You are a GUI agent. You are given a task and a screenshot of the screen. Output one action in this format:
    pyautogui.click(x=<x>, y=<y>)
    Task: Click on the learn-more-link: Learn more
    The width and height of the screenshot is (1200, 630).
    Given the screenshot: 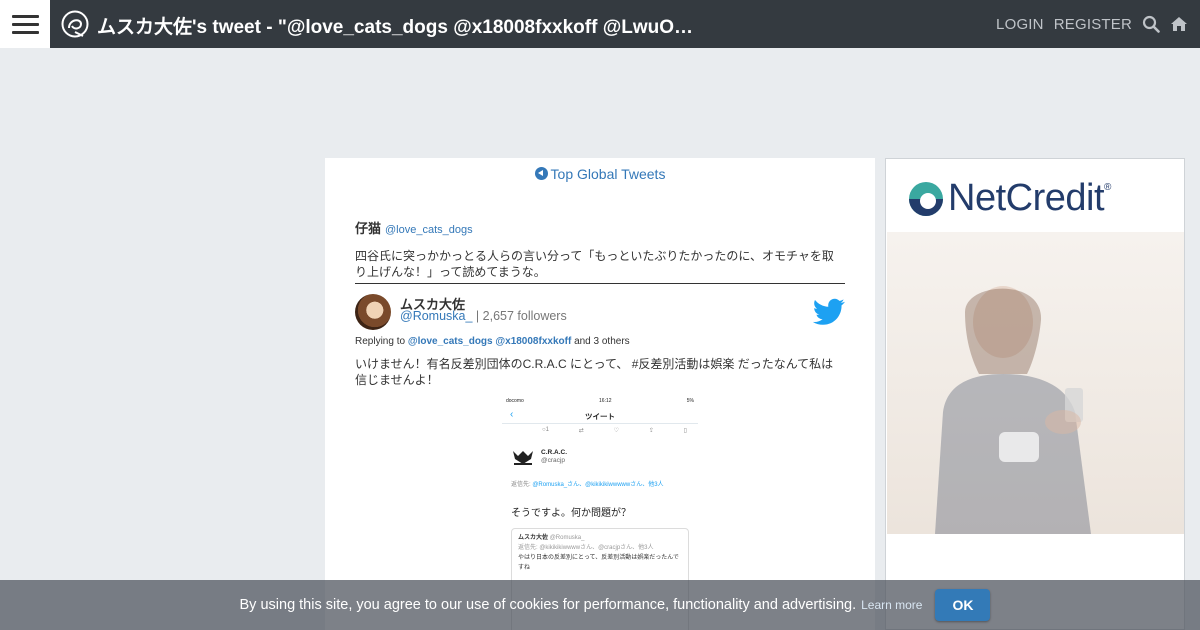 What is the action you would take?
    pyautogui.click(x=891, y=605)
    